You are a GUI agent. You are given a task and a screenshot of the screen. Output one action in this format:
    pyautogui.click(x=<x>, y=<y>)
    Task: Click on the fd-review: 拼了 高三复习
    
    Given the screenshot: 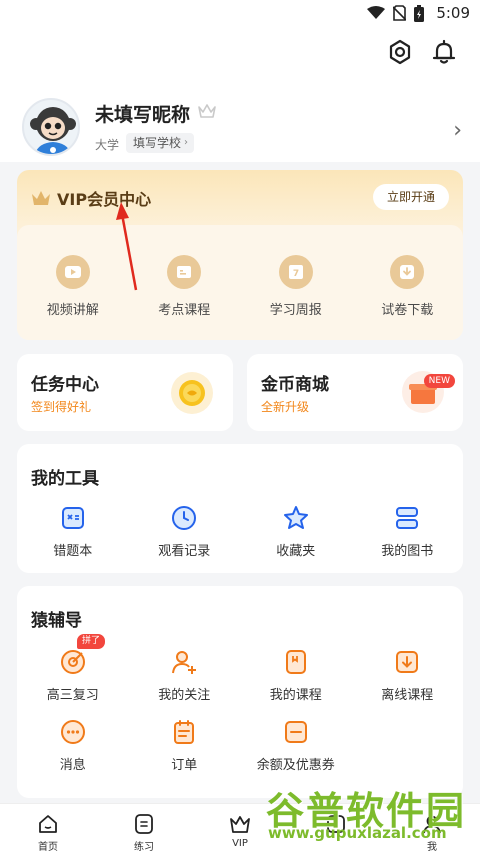 What is the action you would take?
    pyautogui.click(x=73, y=668)
    